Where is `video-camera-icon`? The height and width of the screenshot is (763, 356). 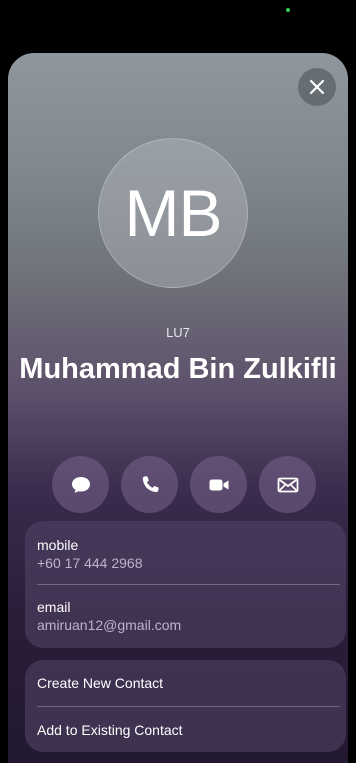
video-camera-icon is located at coordinates (218, 484).